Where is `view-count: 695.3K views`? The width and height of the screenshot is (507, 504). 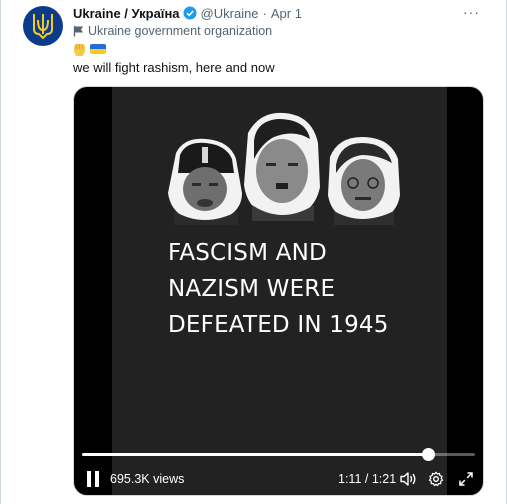
view-count: 695.3K views is located at coordinates (147, 479).